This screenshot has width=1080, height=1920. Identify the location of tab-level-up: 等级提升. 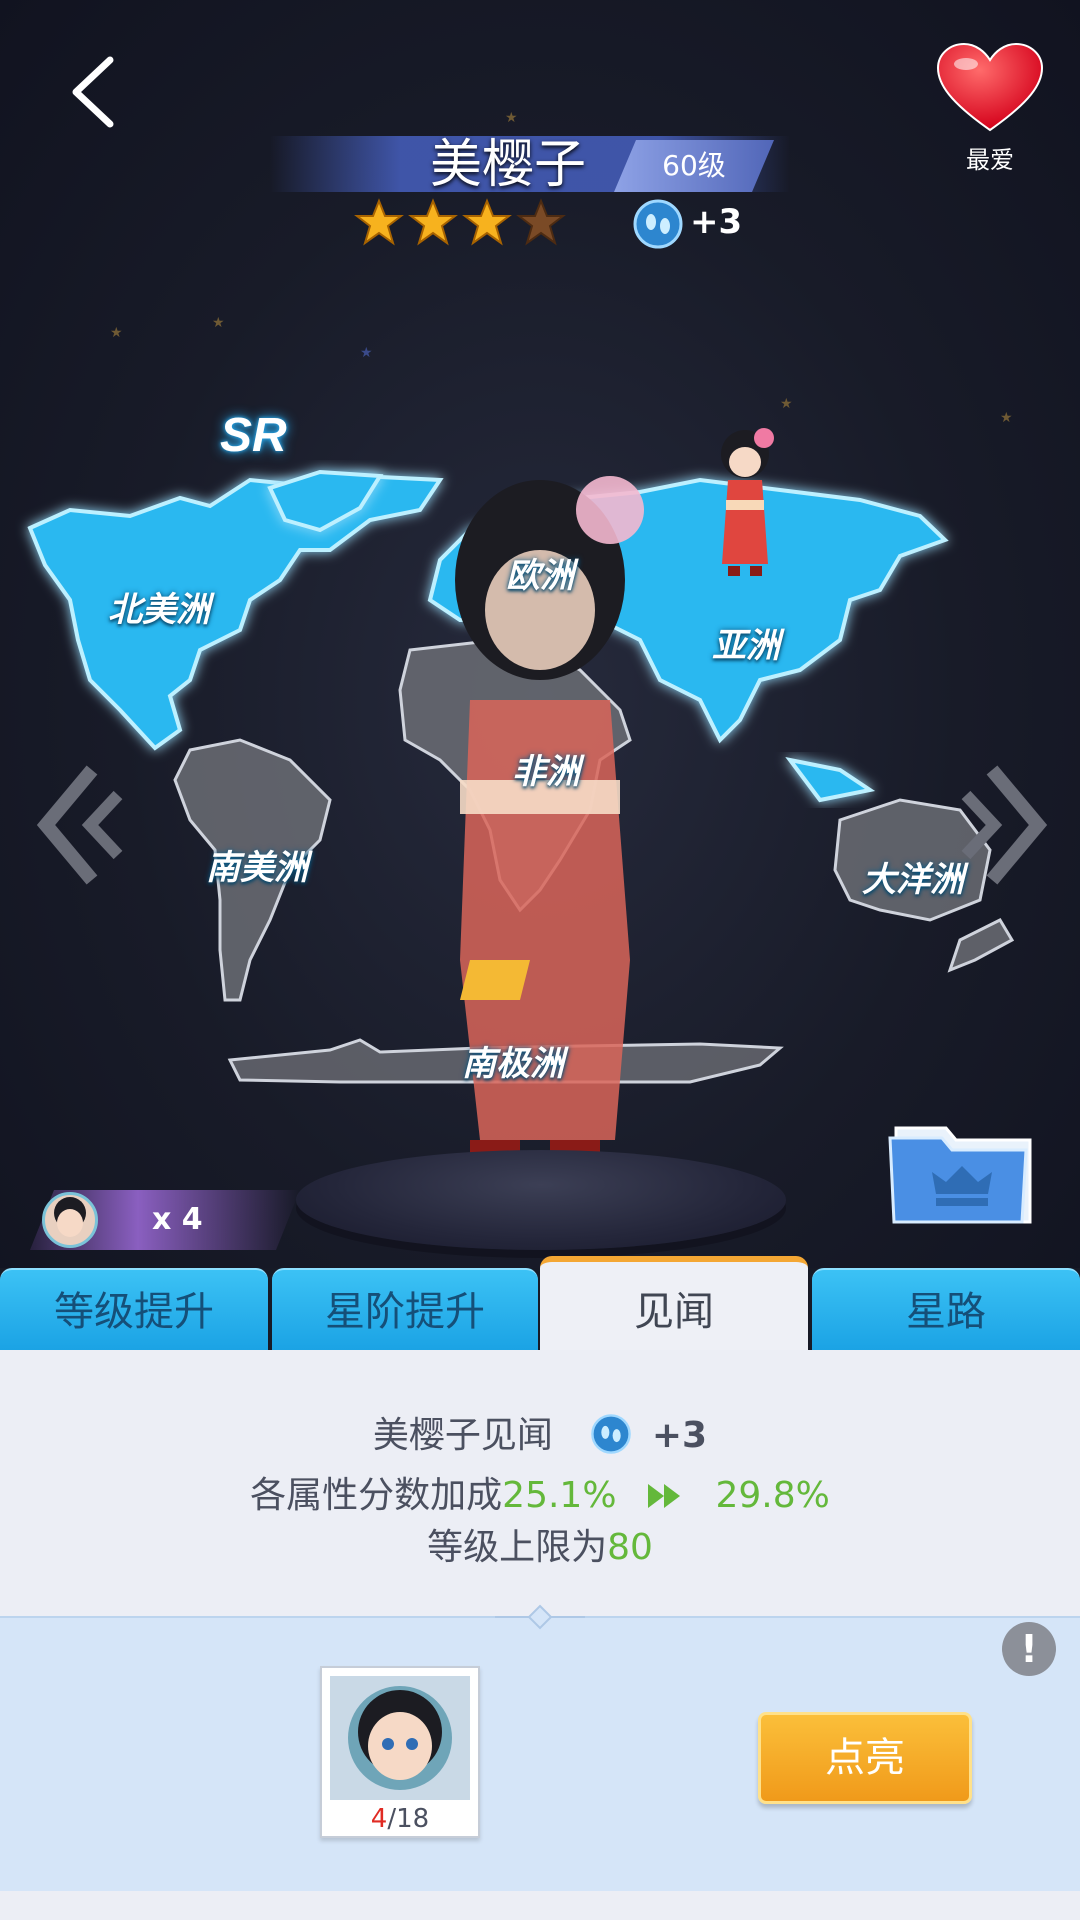
(134, 1310).